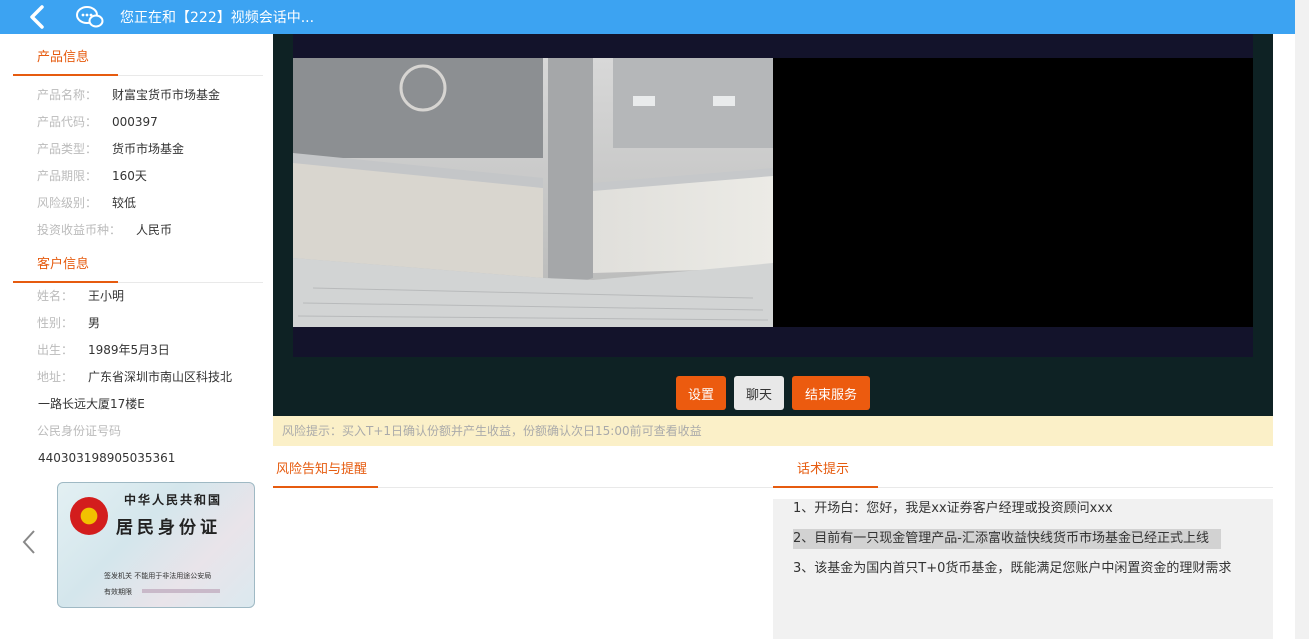 The image size is (1309, 639). What do you see at coordinates (158, 576) in the screenshot?
I see `id-card-issuer: 签发机关 不能用于非法用途公安局` at bounding box center [158, 576].